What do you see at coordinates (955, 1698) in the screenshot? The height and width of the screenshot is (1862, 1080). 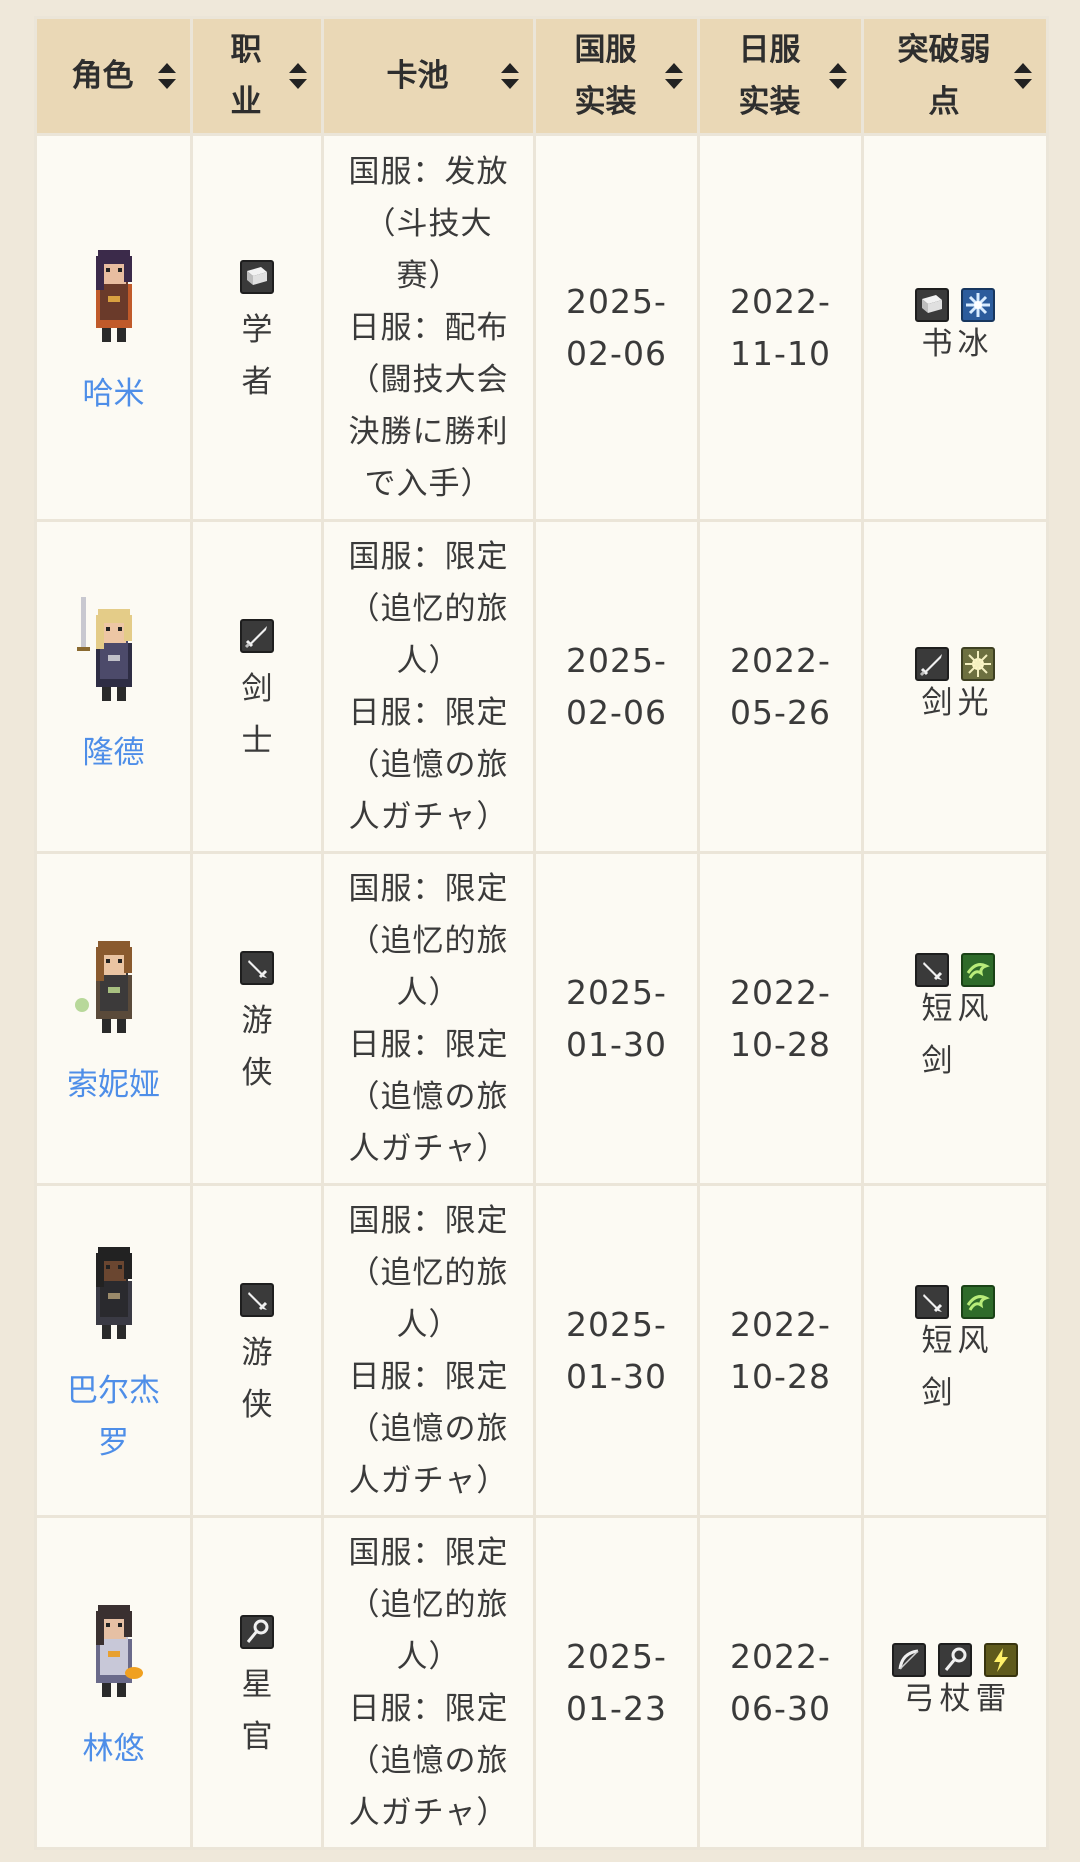 I see `weakness-label: 杖` at bounding box center [955, 1698].